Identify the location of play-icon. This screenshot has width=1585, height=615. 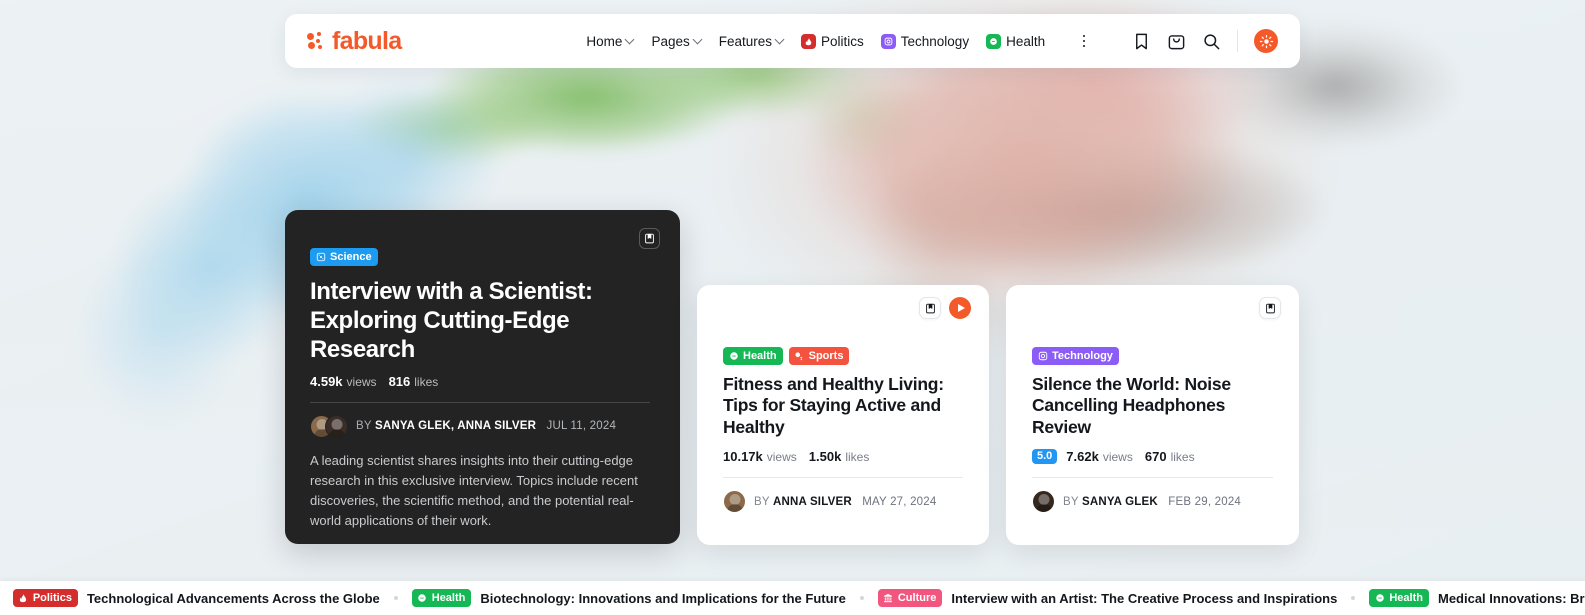
(960, 308).